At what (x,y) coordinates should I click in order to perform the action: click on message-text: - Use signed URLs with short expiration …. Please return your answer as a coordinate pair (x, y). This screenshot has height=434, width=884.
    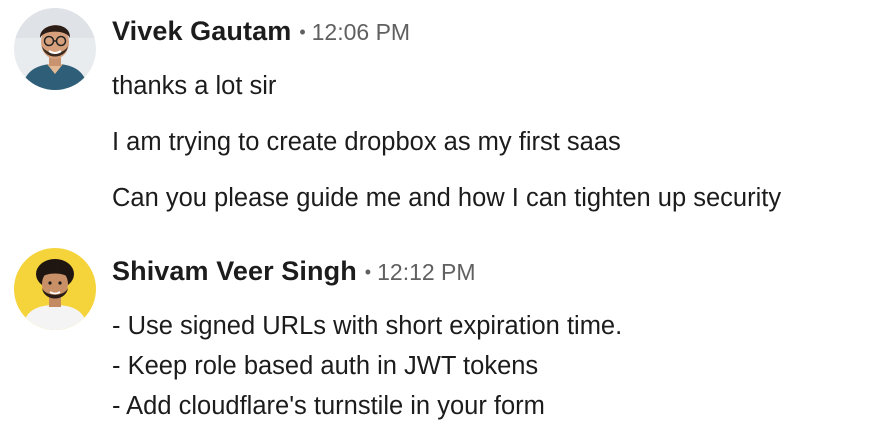
    Looking at the image, I should click on (367, 326).